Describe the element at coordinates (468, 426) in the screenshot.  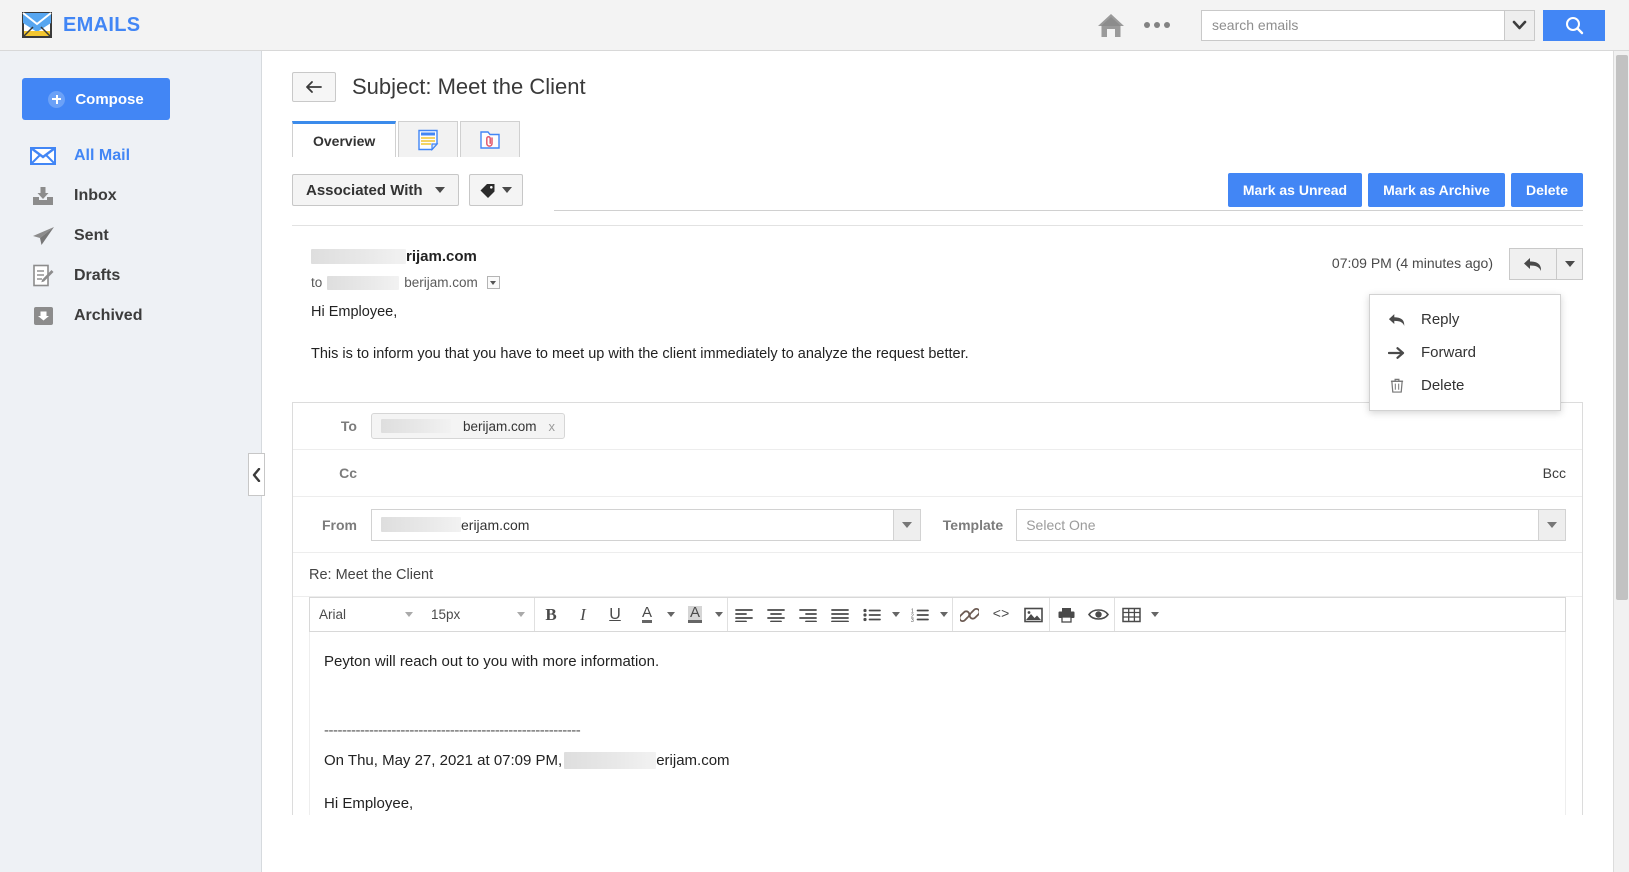
I see `to-recipient-chip: berijam.com x` at that location.